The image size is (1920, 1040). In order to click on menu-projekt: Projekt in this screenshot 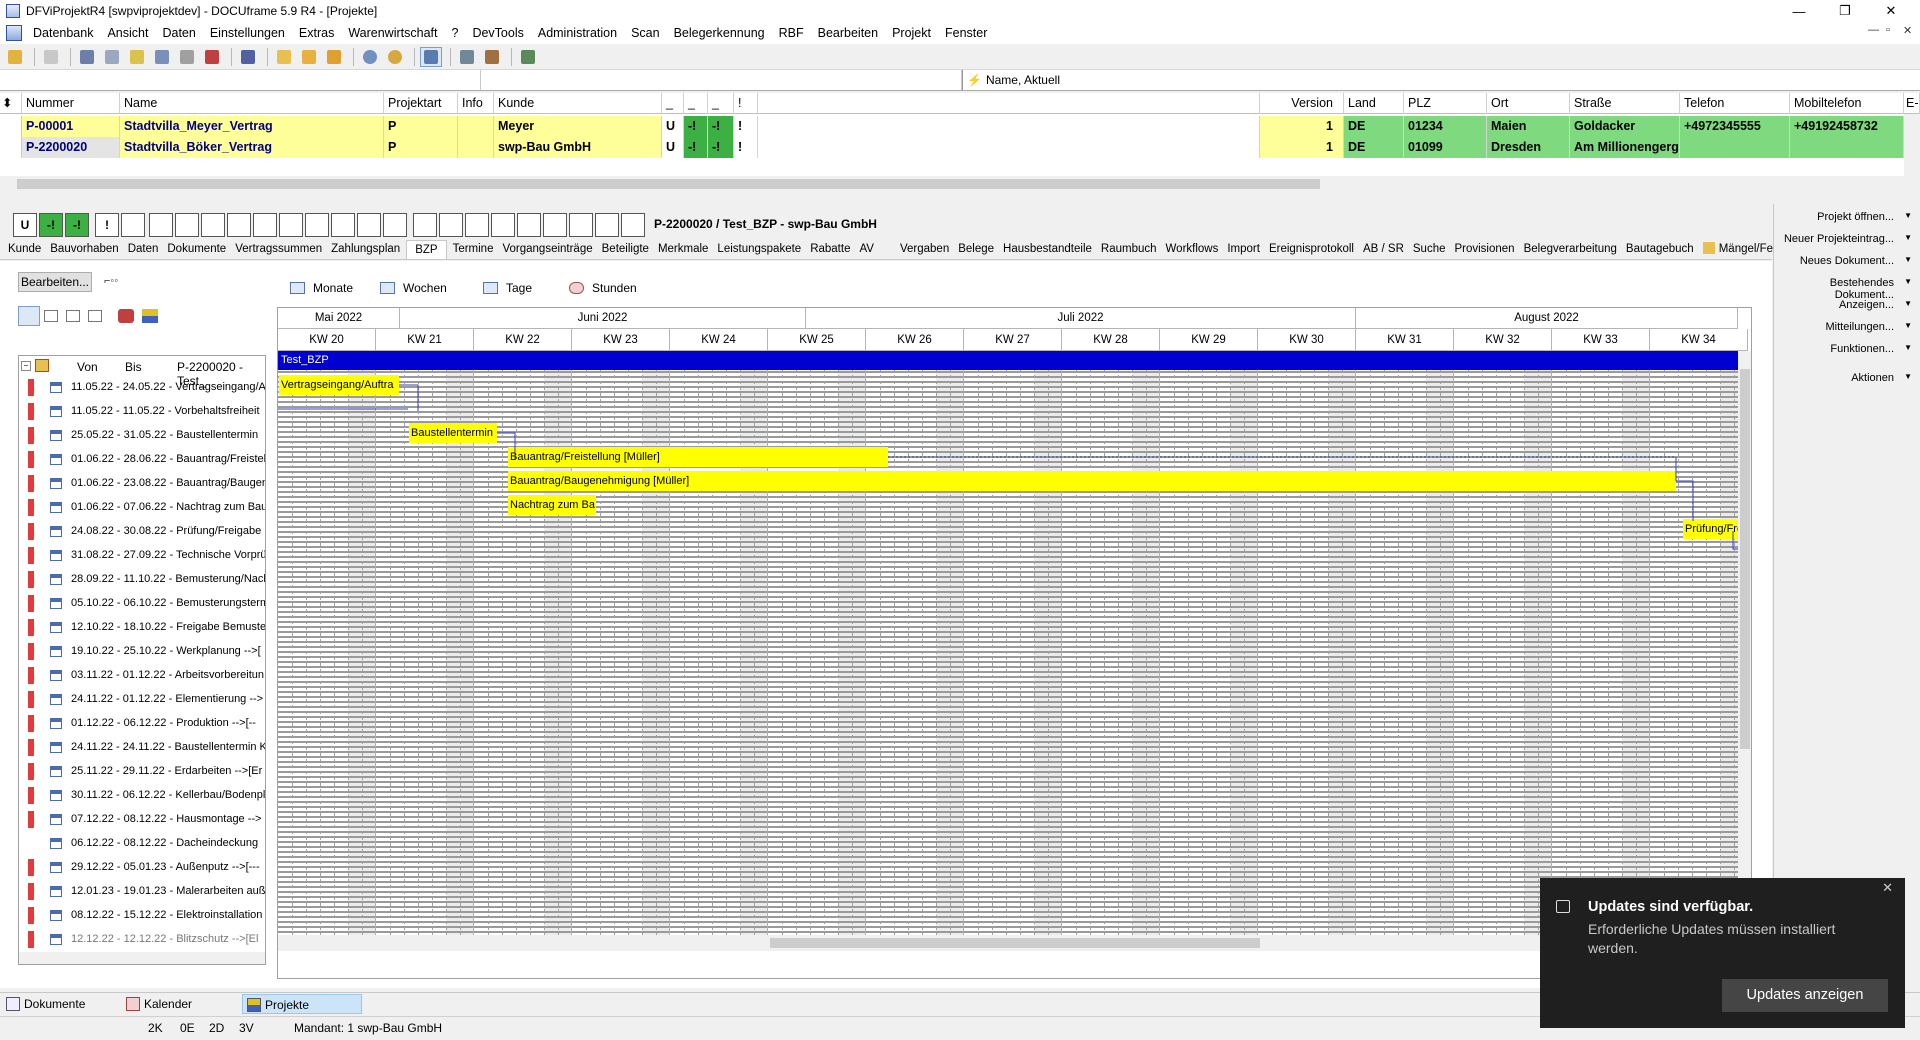, I will do `click(911, 33)`.